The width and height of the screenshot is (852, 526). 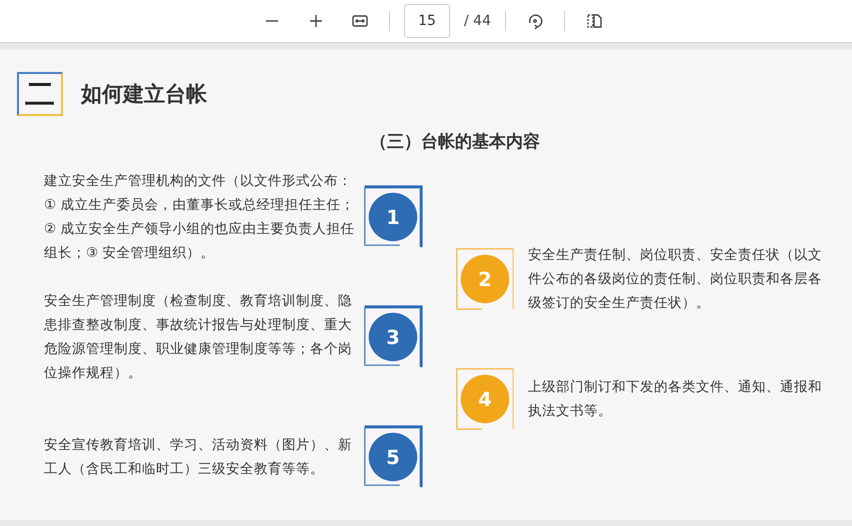 I want to click on section-number: 二, so click(x=40, y=94).